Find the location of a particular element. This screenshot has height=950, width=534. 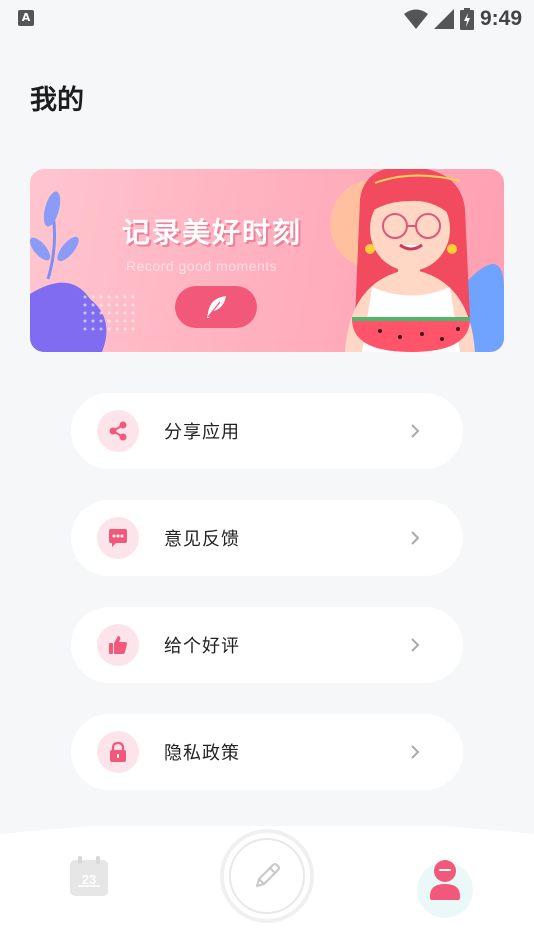

signal-icon is located at coordinates (443, 19).